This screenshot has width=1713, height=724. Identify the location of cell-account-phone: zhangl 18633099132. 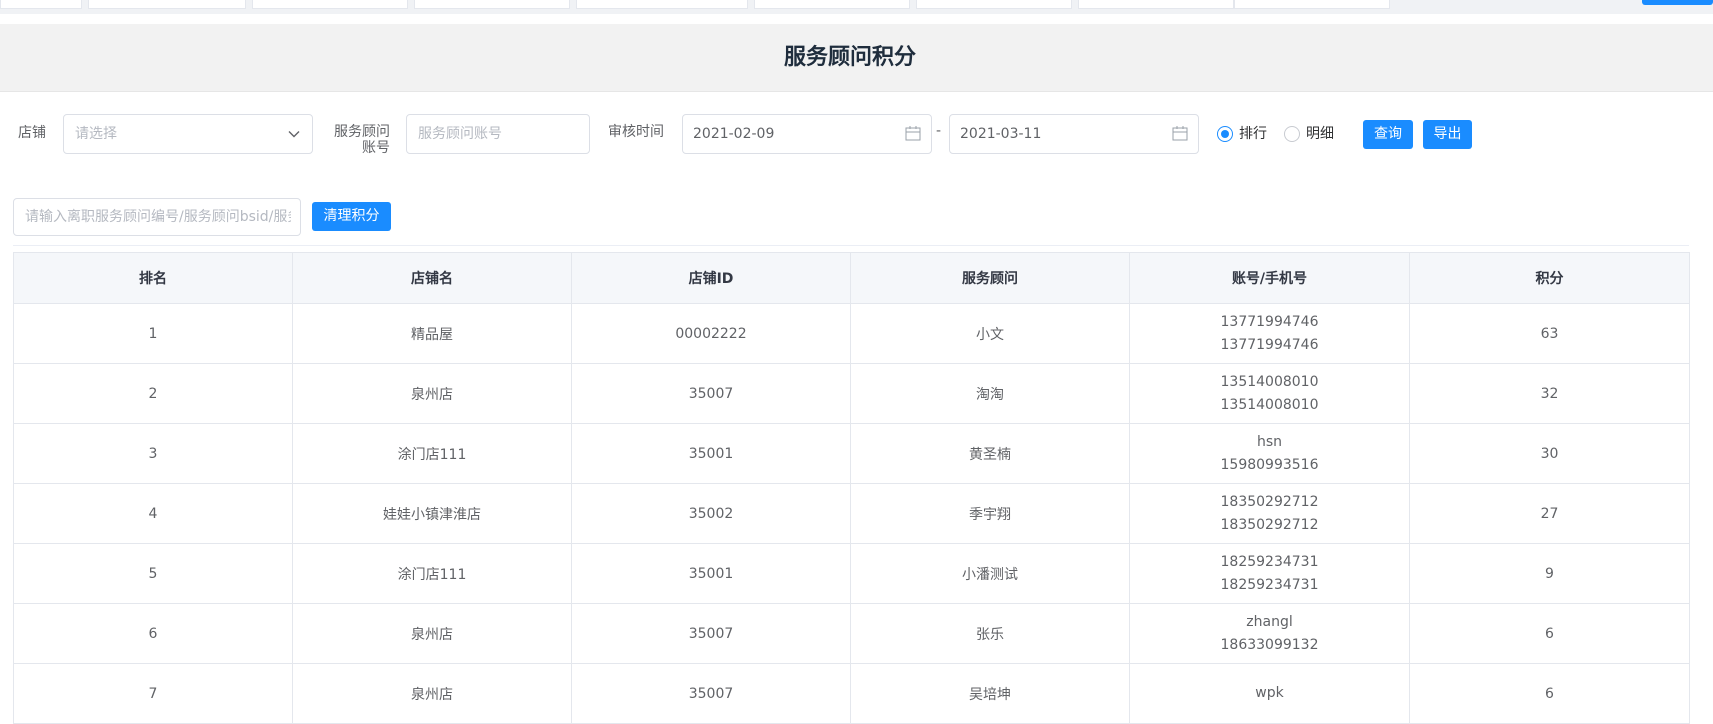
(1269, 633).